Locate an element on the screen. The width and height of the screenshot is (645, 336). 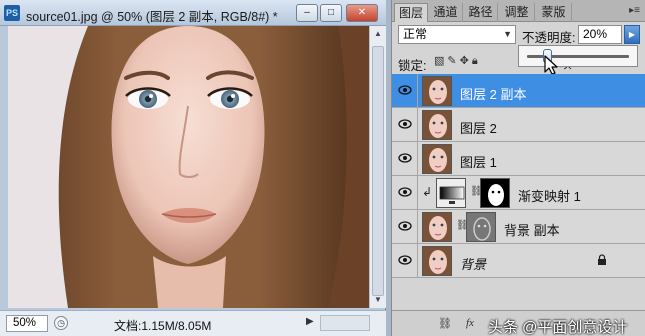
layer-row: ↲ ⛓ 渐变映射 1 is located at coordinates (518, 193).